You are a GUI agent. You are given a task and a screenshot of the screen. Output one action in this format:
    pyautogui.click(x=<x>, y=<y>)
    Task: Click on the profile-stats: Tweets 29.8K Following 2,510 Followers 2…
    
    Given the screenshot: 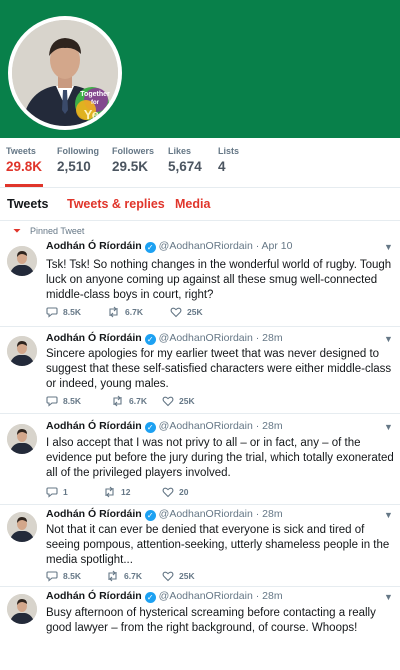 What is the action you would take?
    pyautogui.click(x=200, y=164)
    